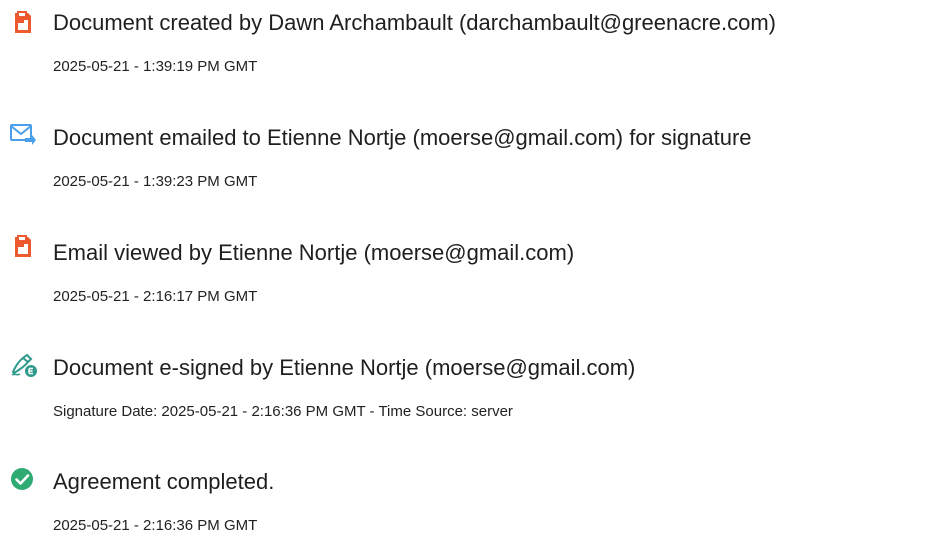  Describe the element at coordinates (23, 23) in the screenshot. I see `document-created-icon` at that location.